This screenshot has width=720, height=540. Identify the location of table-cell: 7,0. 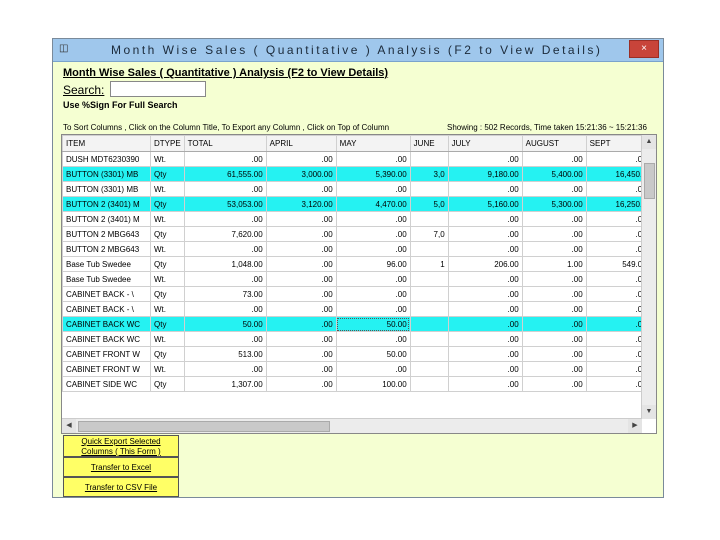
(429, 234).